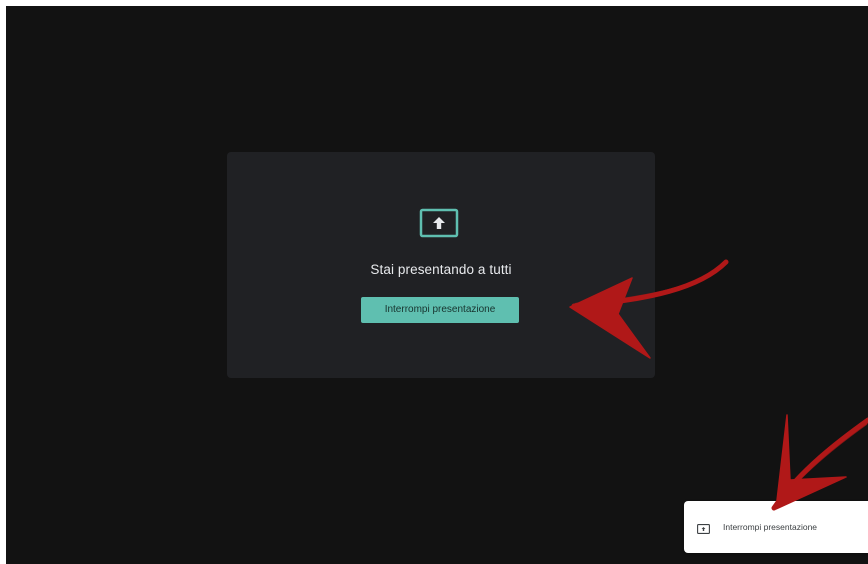  What do you see at coordinates (441, 269) in the screenshot?
I see `presenting-title: Stai presentando a tutti` at bounding box center [441, 269].